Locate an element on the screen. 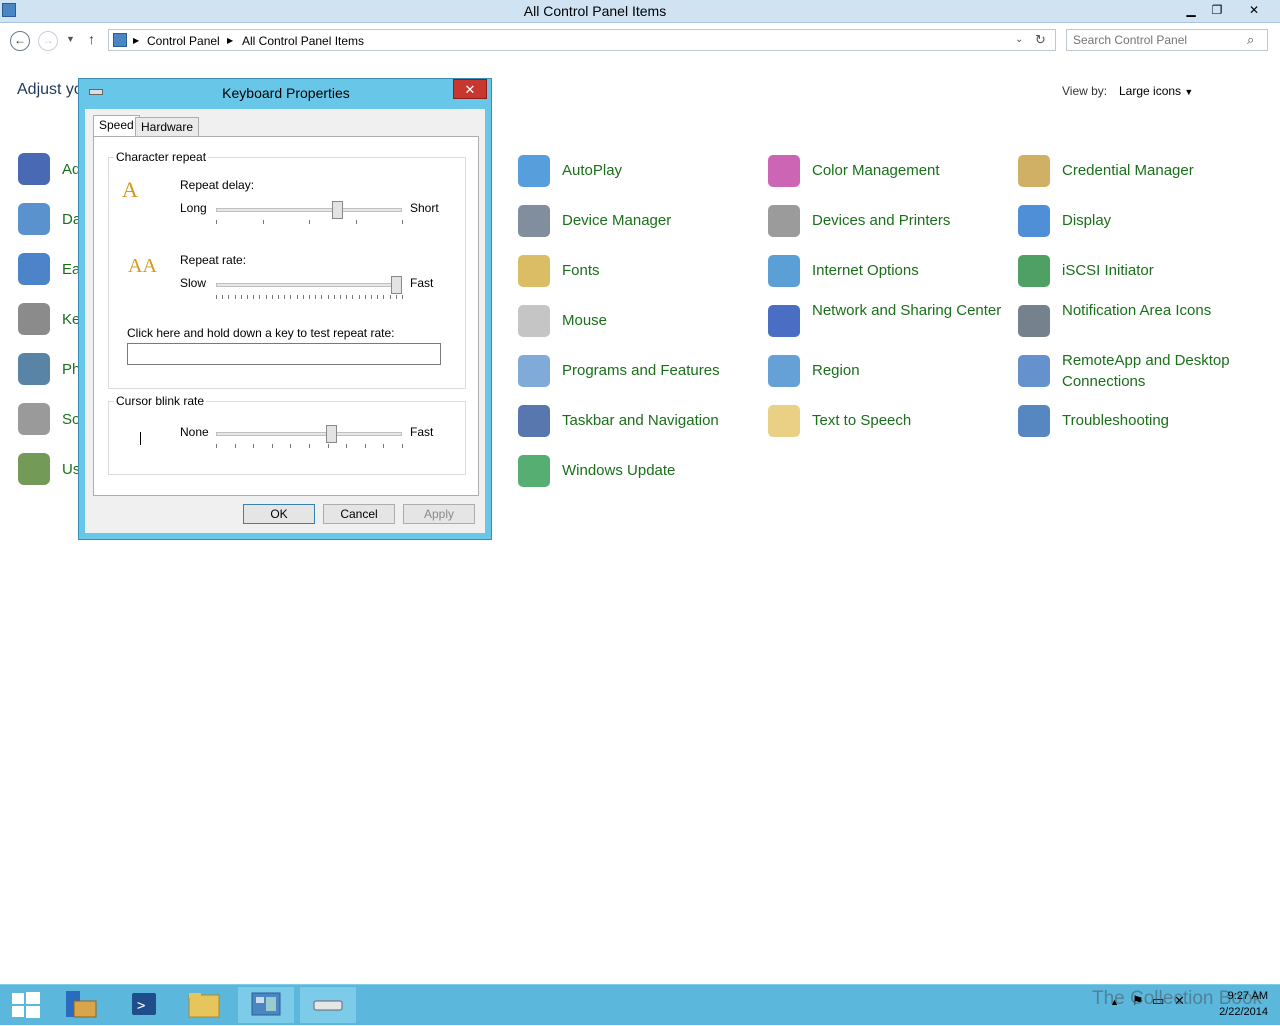 The width and height of the screenshot is (1280, 1026). control-panel-item: Fonts is located at coordinates (638, 273).